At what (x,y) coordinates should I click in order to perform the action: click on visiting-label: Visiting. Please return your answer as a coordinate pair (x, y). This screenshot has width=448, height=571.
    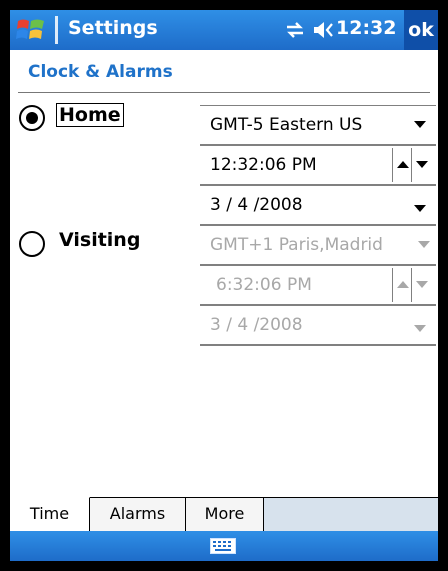
    Looking at the image, I should click on (99, 240).